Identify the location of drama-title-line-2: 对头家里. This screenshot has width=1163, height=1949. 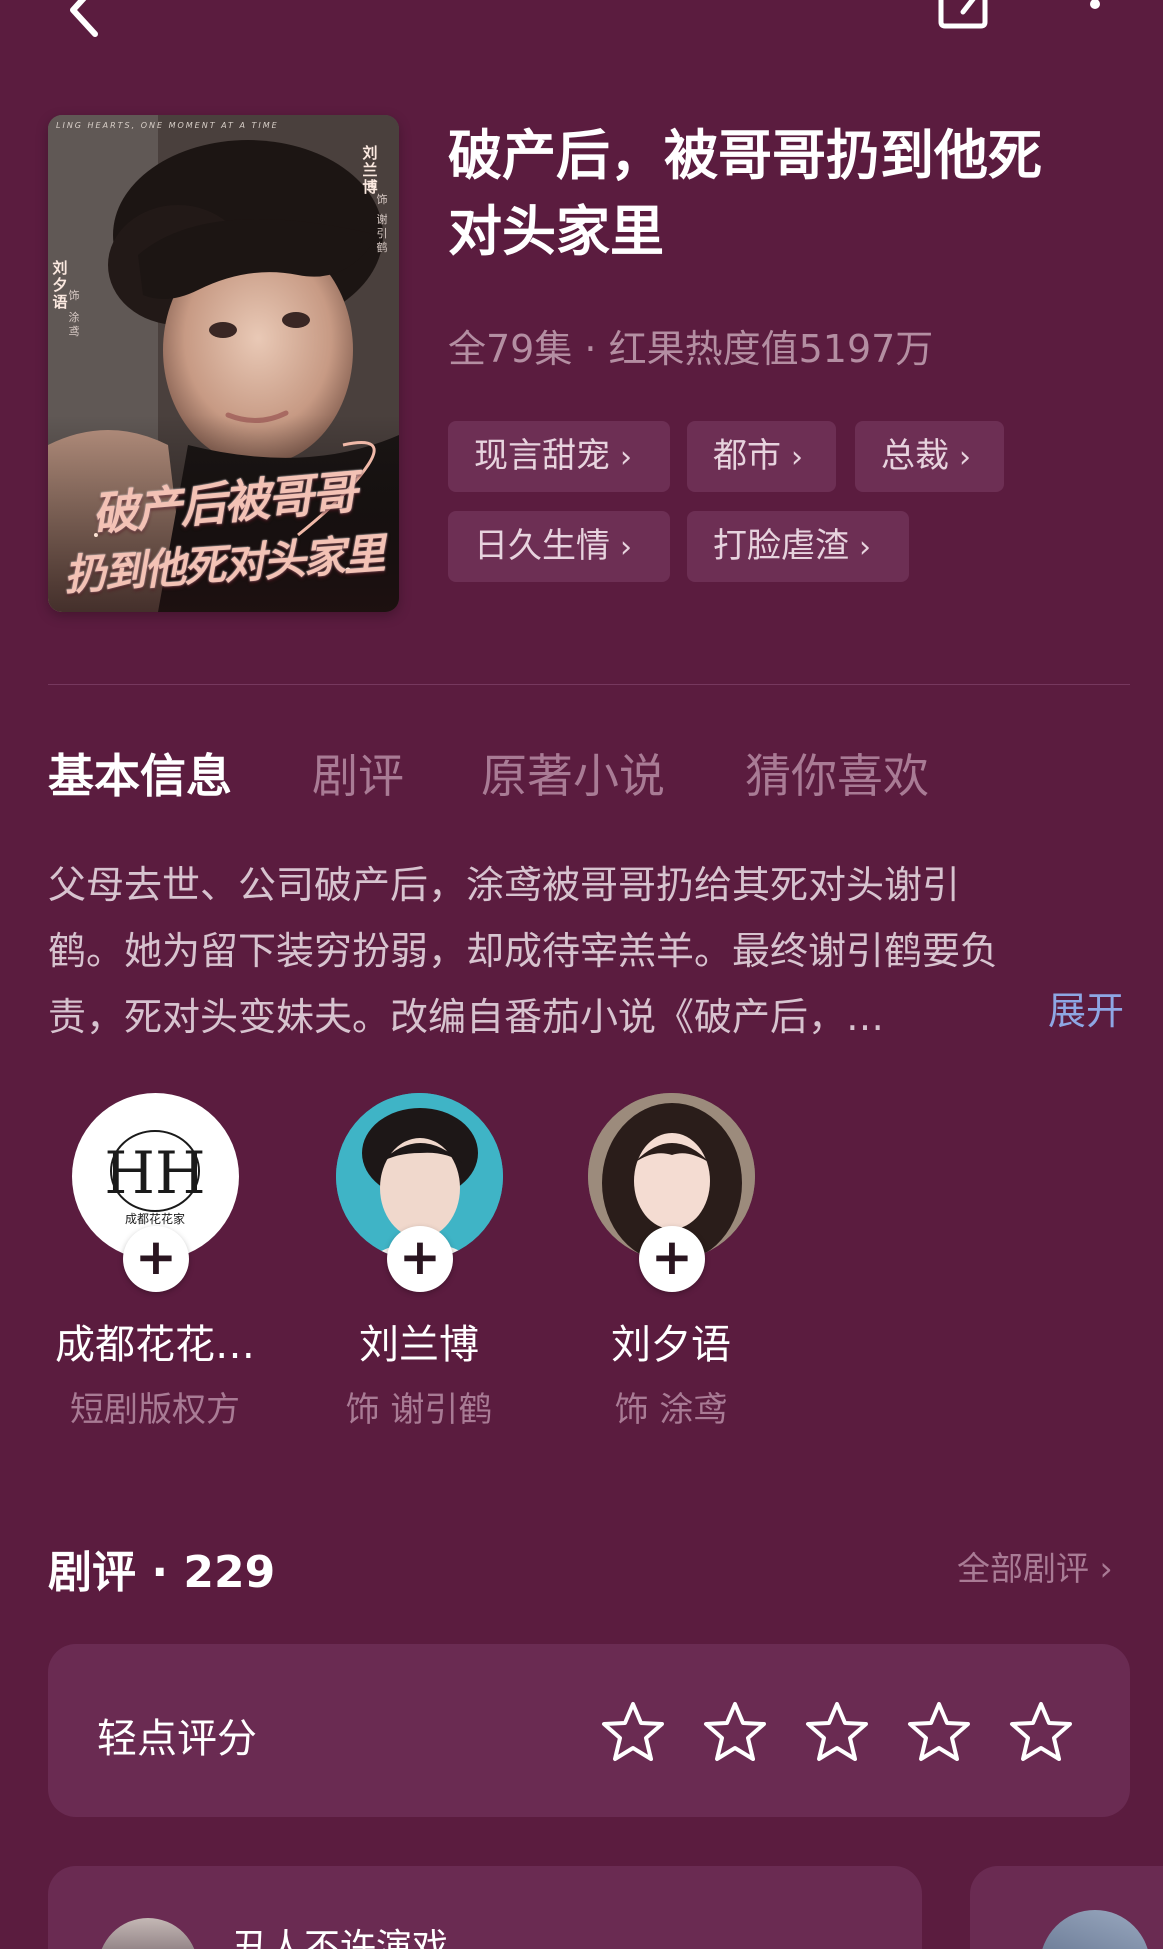
(556, 231).